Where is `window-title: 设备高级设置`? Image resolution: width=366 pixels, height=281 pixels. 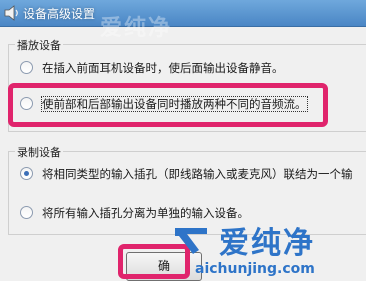 window-title: 设备高级设置 is located at coordinates (59, 14).